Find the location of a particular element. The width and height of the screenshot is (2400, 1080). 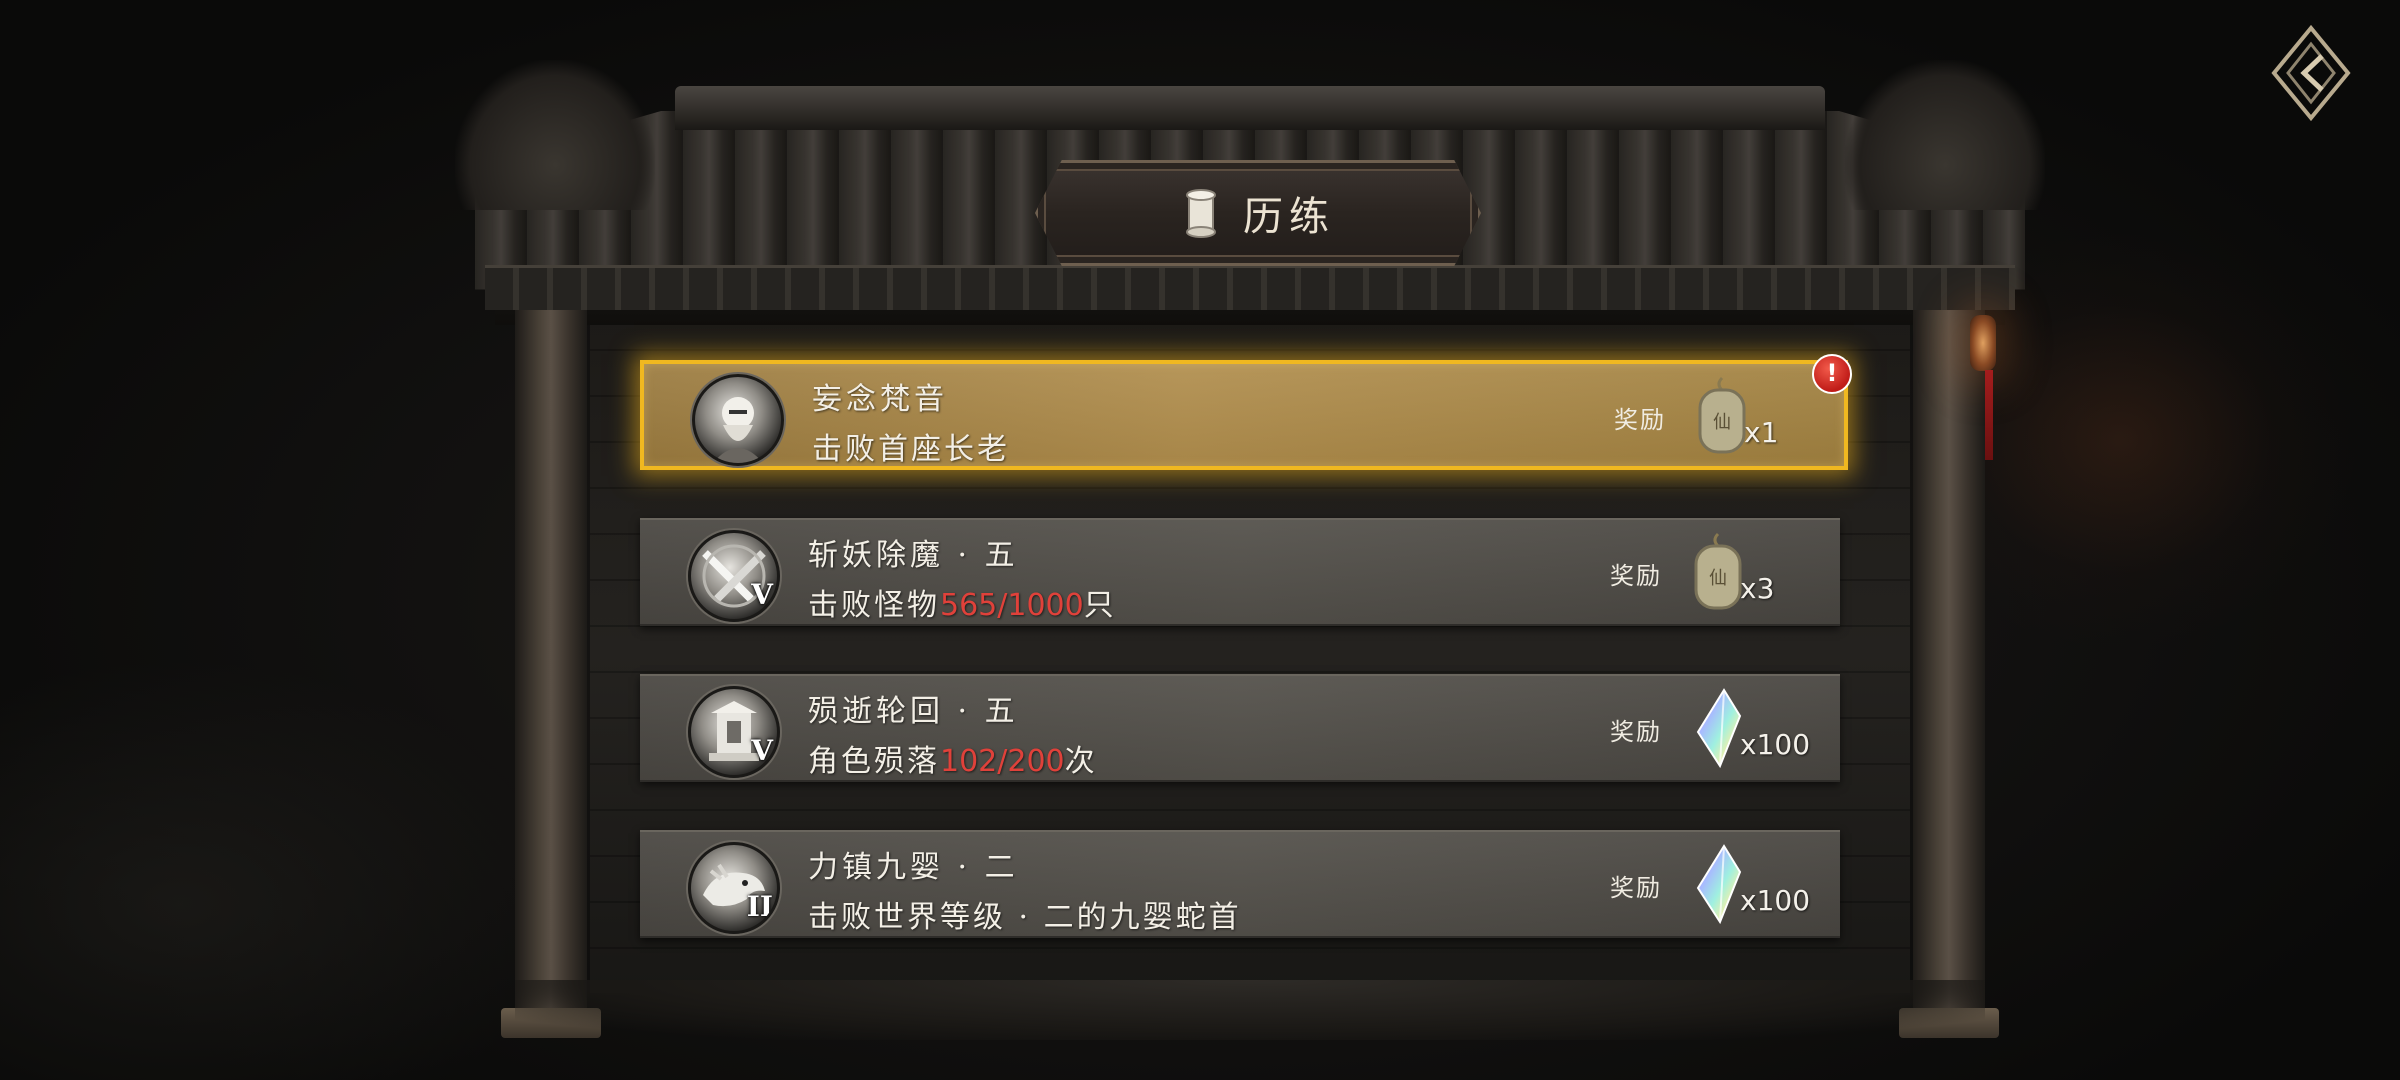

diamond-arrow-back-icon is located at coordinates (2311, 73).